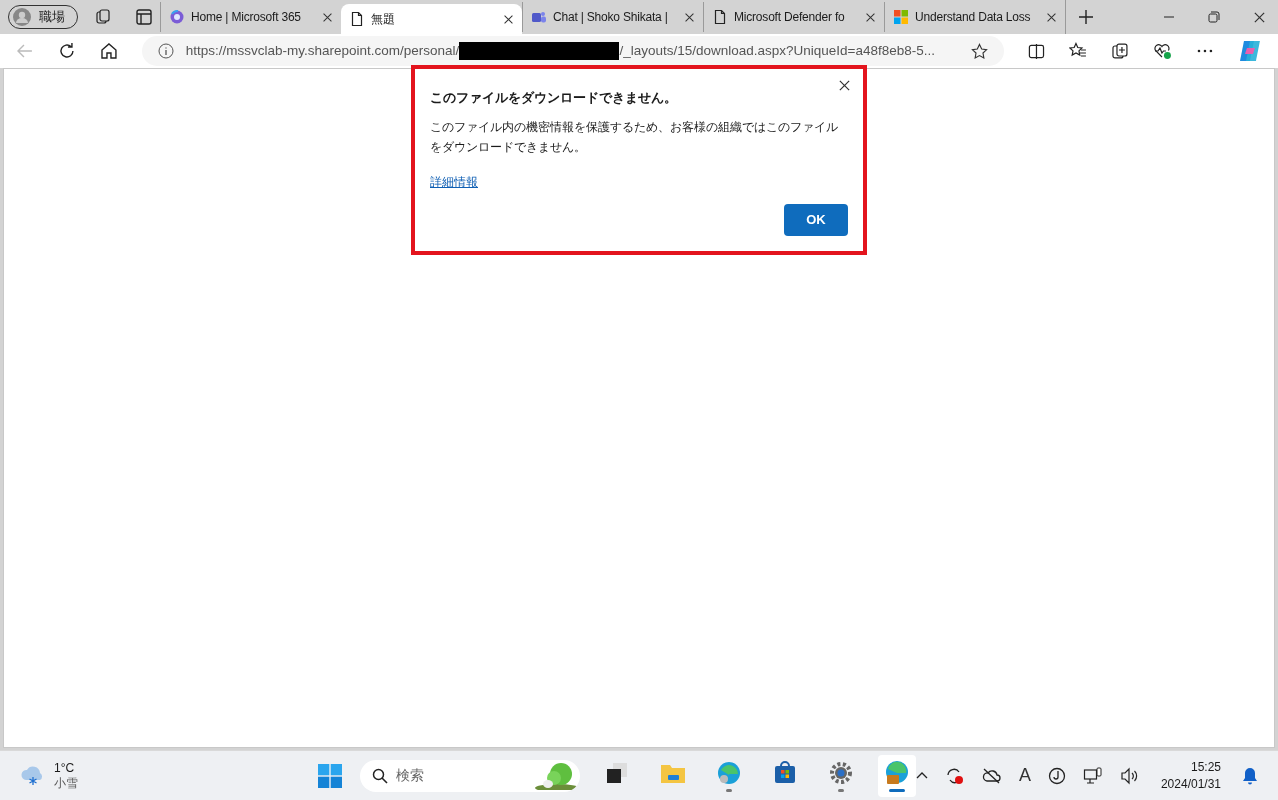 This screenshot has width=1278, height=800. I want to click on tab-actions-icon, so click(144, 17).